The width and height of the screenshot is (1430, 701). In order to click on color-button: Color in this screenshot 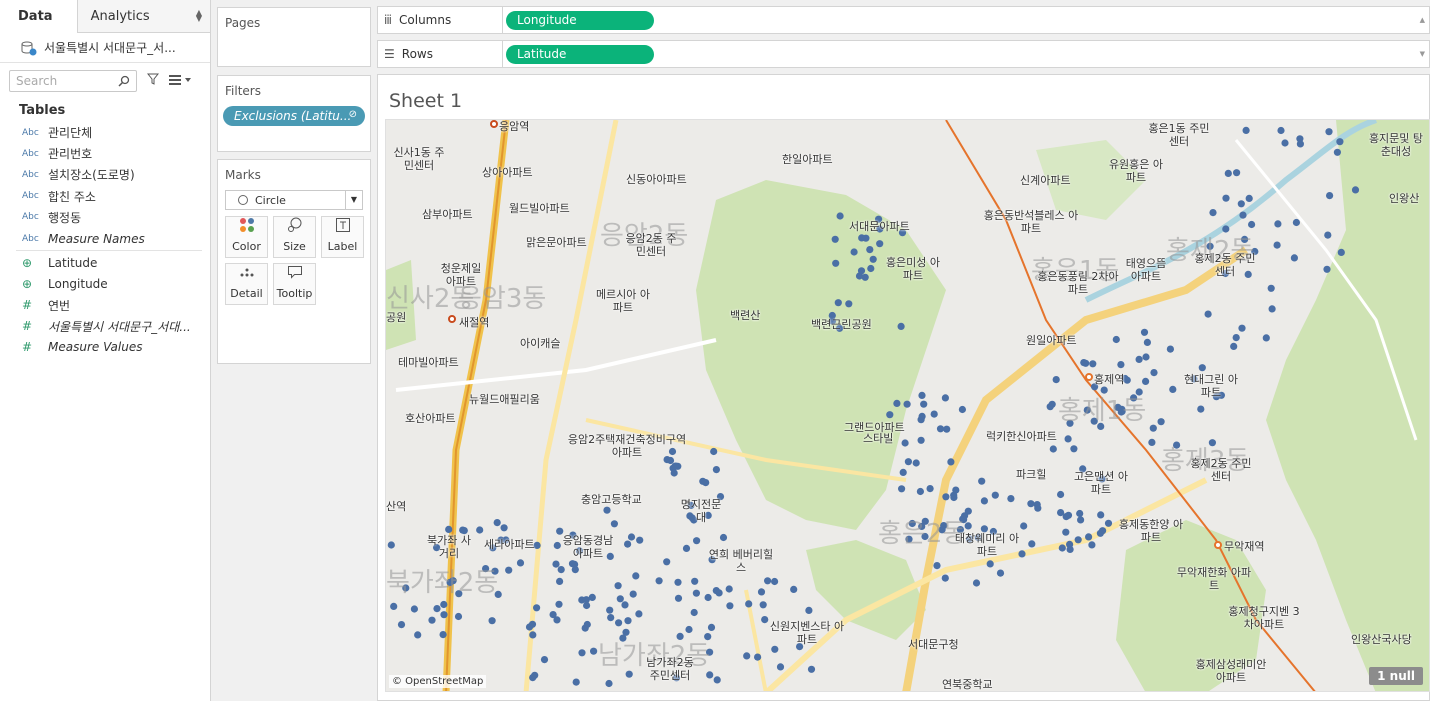, I will do `click(246, 237)`.